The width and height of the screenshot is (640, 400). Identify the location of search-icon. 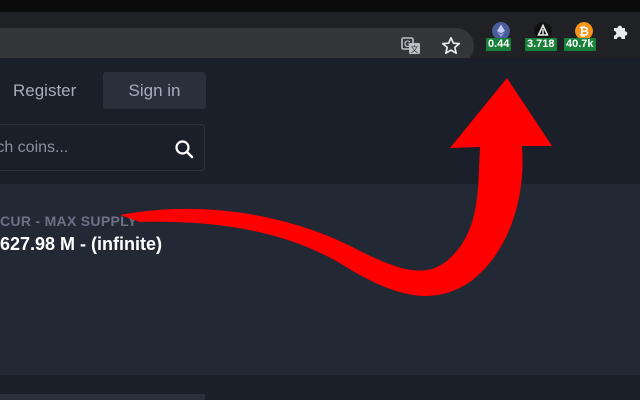
(184, 149).